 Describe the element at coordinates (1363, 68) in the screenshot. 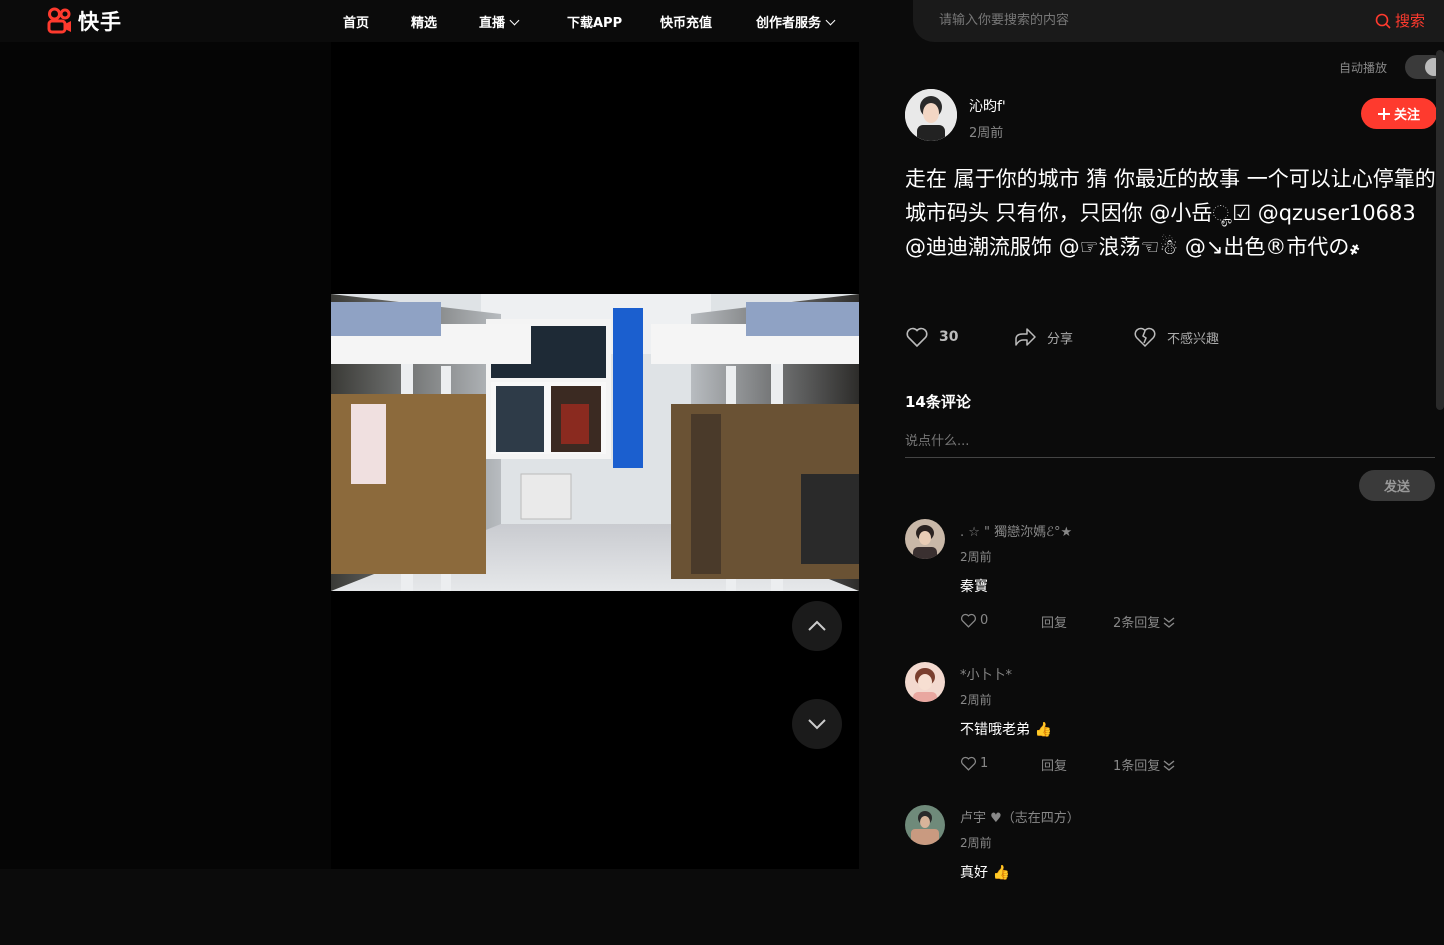

I see `autoplay-label: 自动播放` at that location.